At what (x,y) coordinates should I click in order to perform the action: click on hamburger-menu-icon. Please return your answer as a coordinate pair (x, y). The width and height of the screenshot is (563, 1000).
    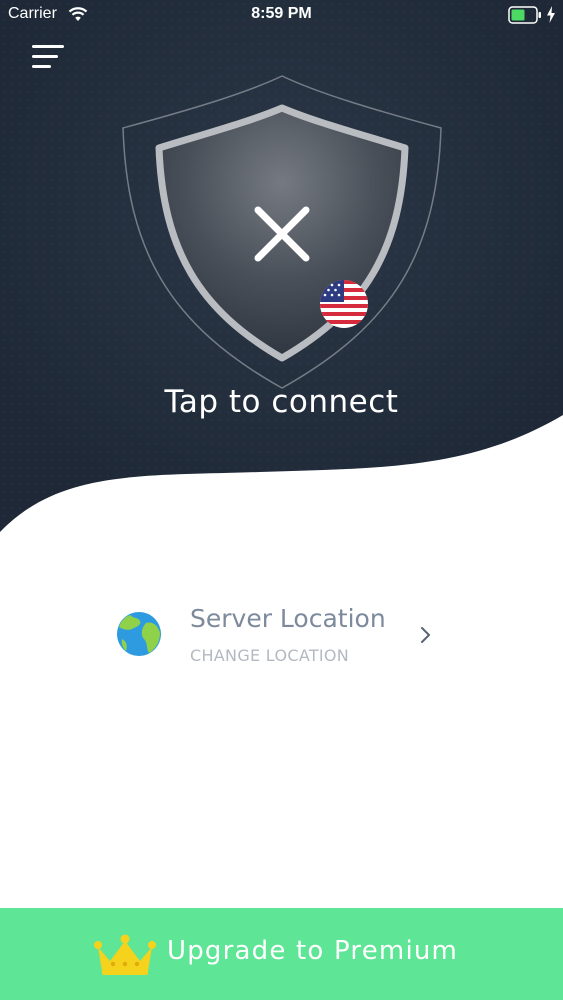
    Looking at the image, I should click on (48, 56).